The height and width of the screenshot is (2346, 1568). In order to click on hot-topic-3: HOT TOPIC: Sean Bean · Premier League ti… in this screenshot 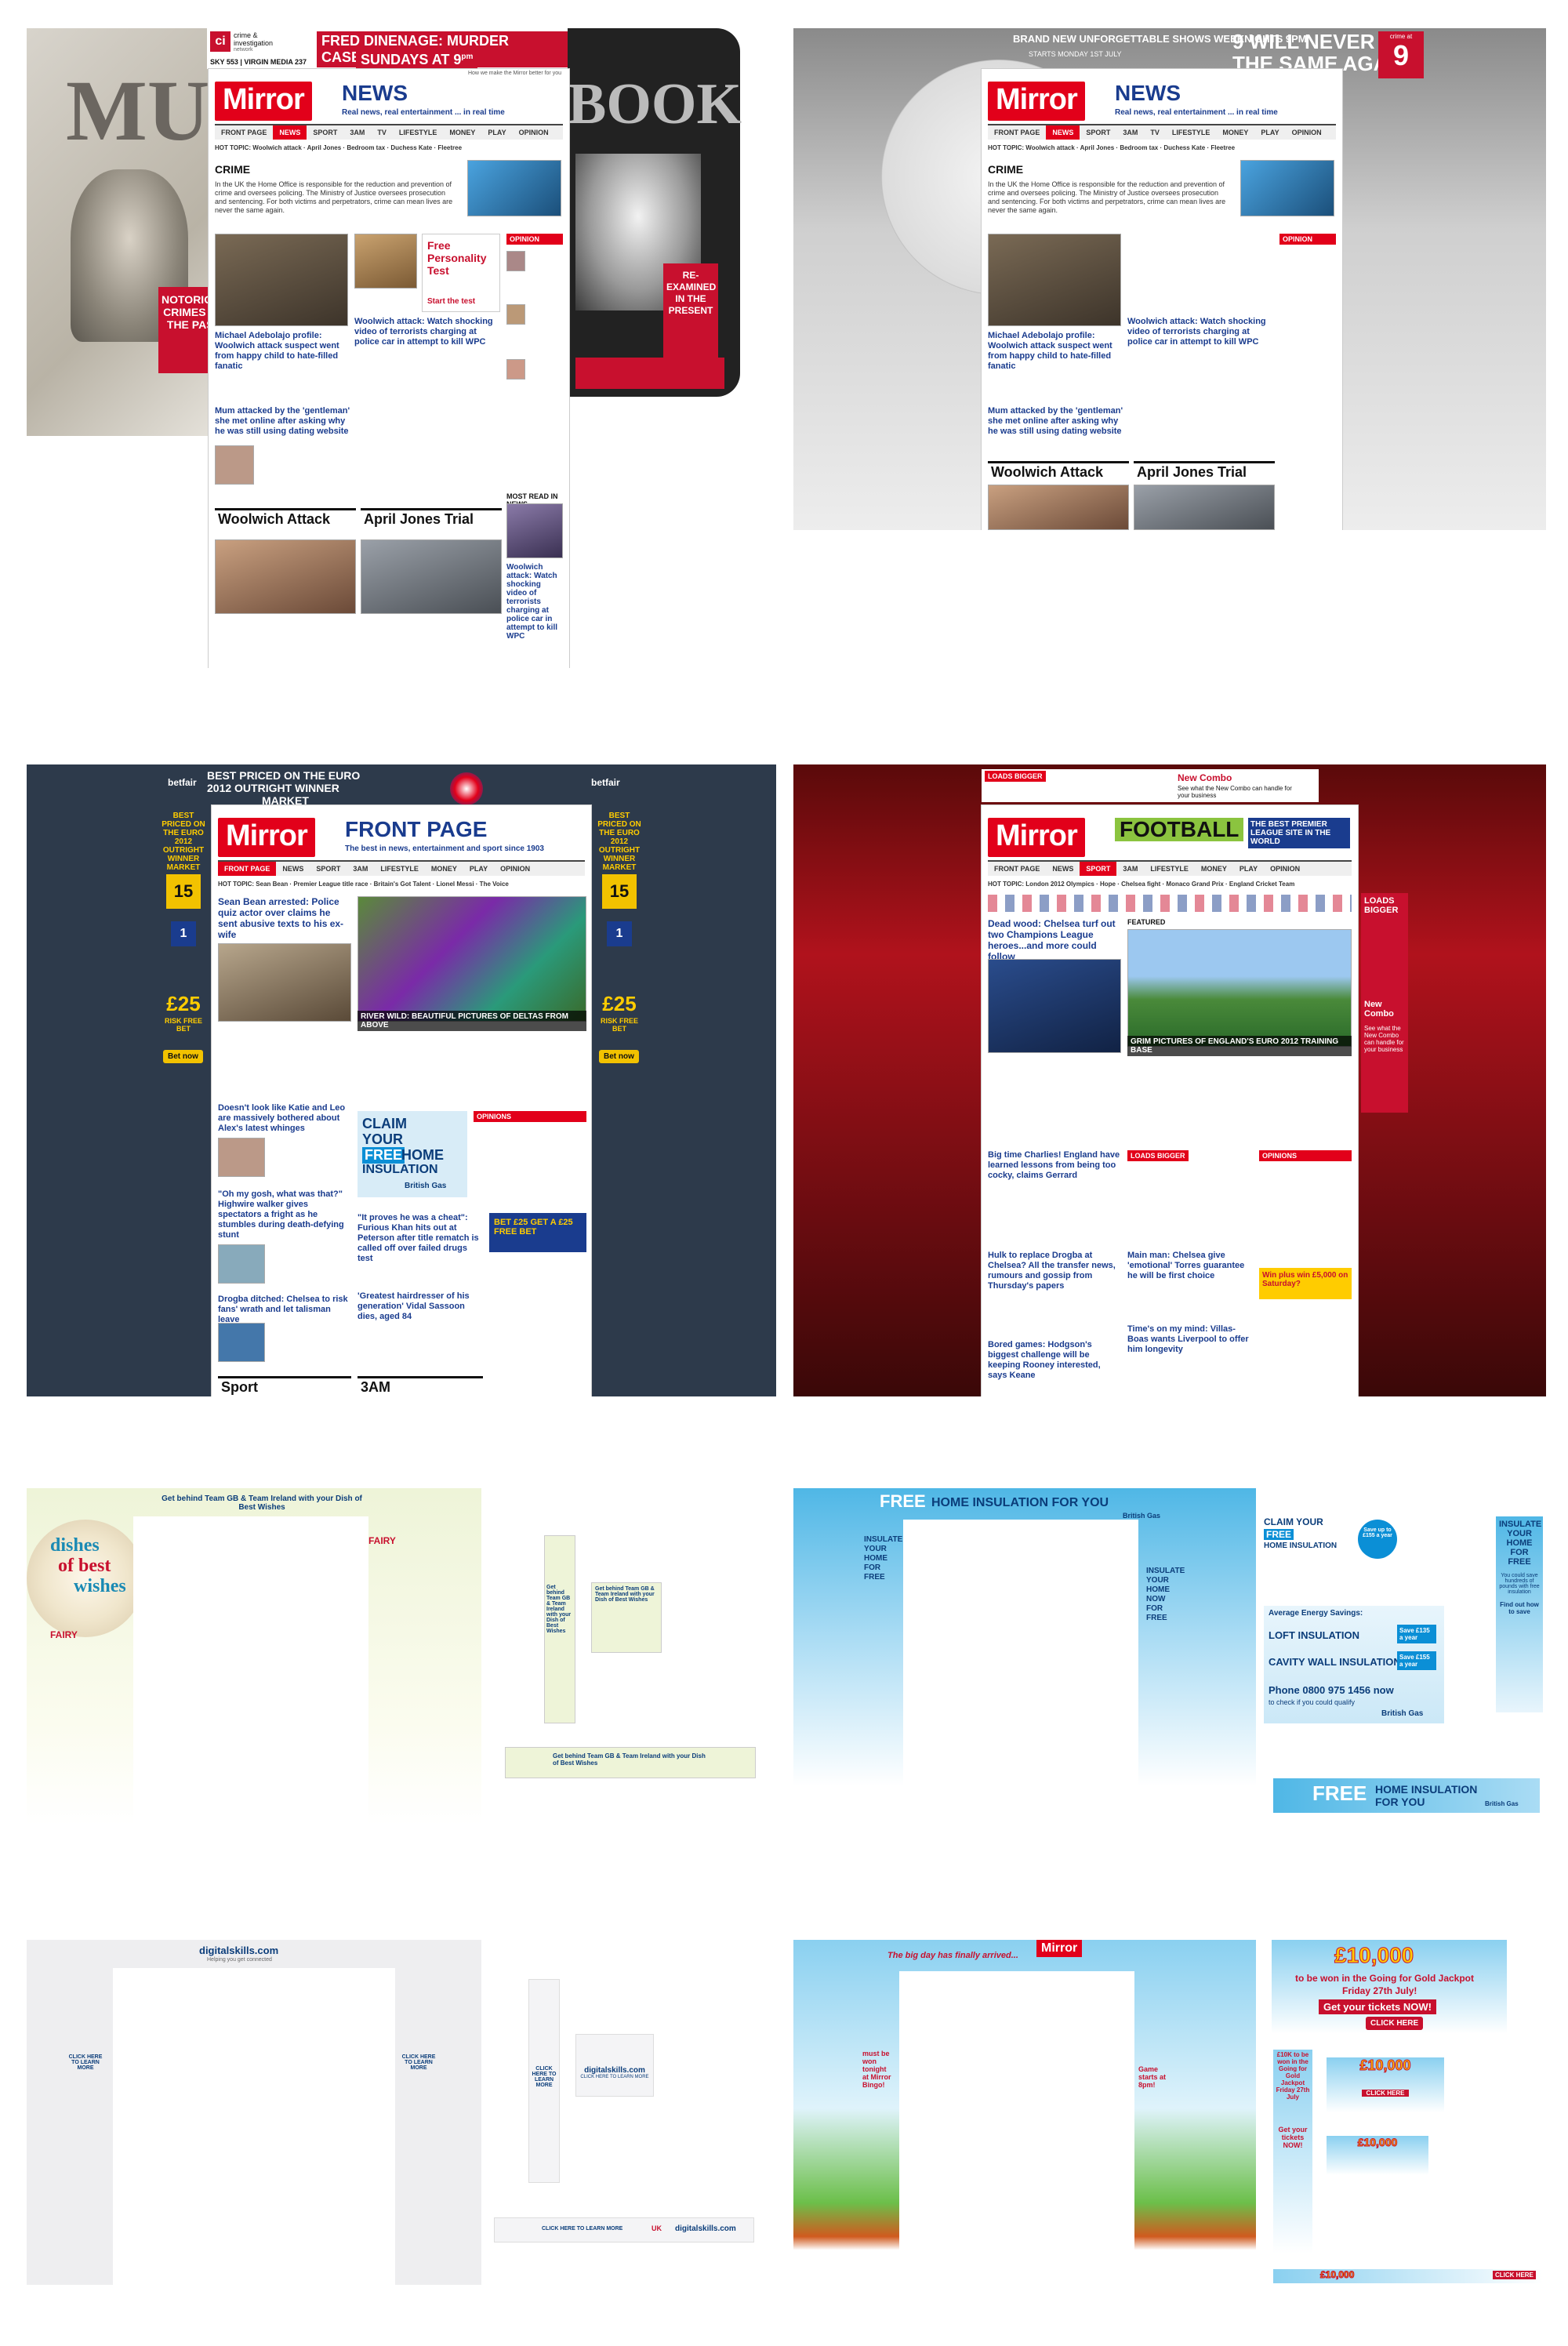, I will do `click(402, 885)`.